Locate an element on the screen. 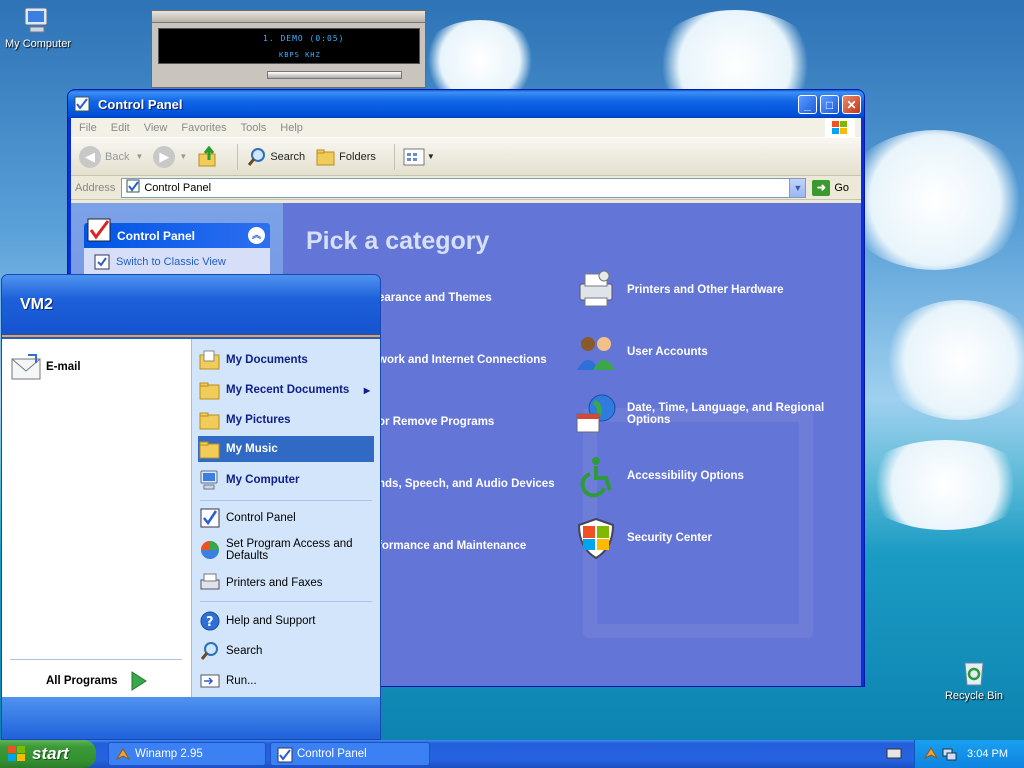  start-item-label: Search is located at coordinates (244, 651).